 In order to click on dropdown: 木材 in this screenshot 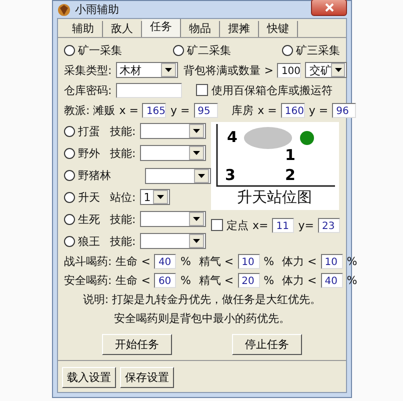, I will do `click(147, 70)`.